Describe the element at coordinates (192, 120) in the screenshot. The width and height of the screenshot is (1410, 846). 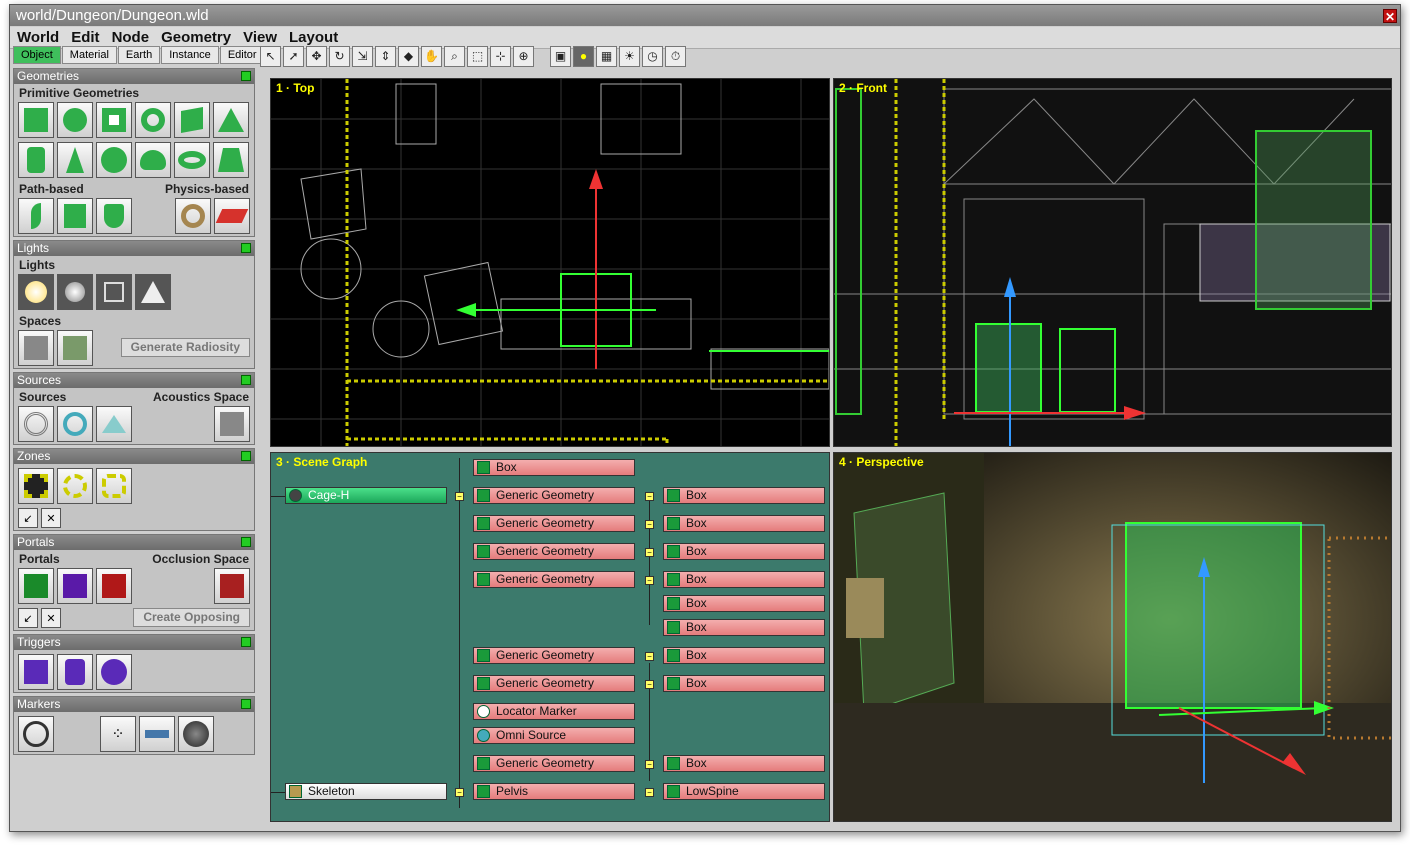
I see `cube-geometry-icon` at that location.